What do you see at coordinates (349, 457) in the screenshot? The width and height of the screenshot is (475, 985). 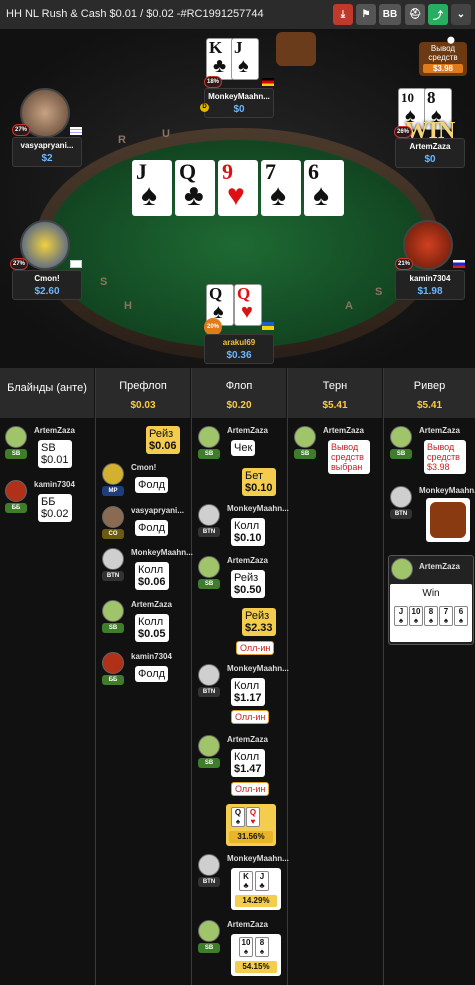 I see `cashout-bubble: Вывод средств выбран` at bounding box center [349, 457].